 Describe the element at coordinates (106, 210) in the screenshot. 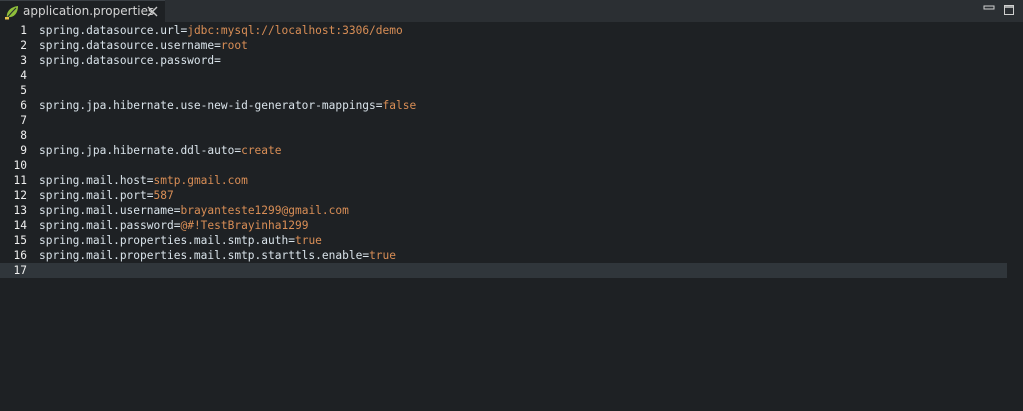

I see `property-key: spring.mail.username` at that location.